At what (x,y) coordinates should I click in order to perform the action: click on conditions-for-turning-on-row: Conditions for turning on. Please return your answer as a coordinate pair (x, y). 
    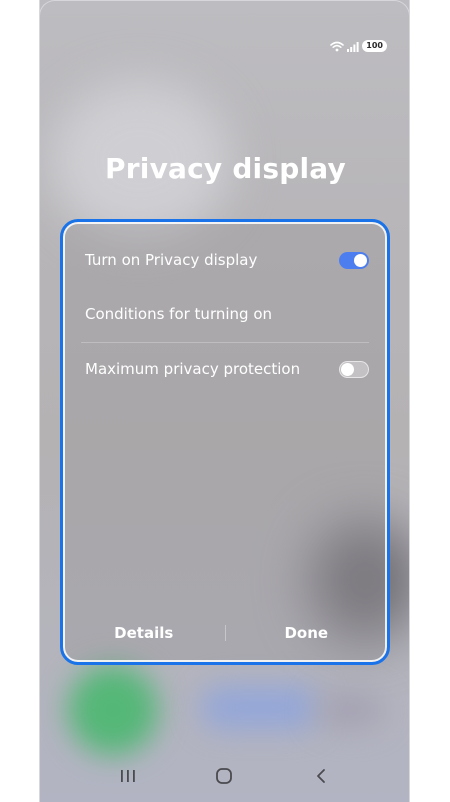
    Looking at the image, I should click on (227, 314).